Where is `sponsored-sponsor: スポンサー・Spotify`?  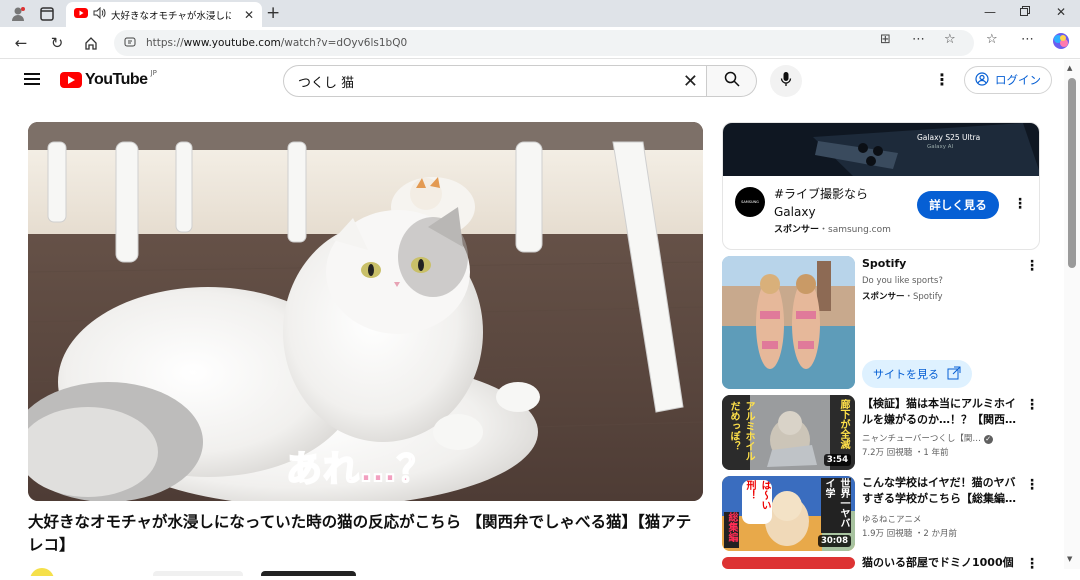 sponsored-sponsor: スポンサー・Spotify is located at coordinates (902, 296).